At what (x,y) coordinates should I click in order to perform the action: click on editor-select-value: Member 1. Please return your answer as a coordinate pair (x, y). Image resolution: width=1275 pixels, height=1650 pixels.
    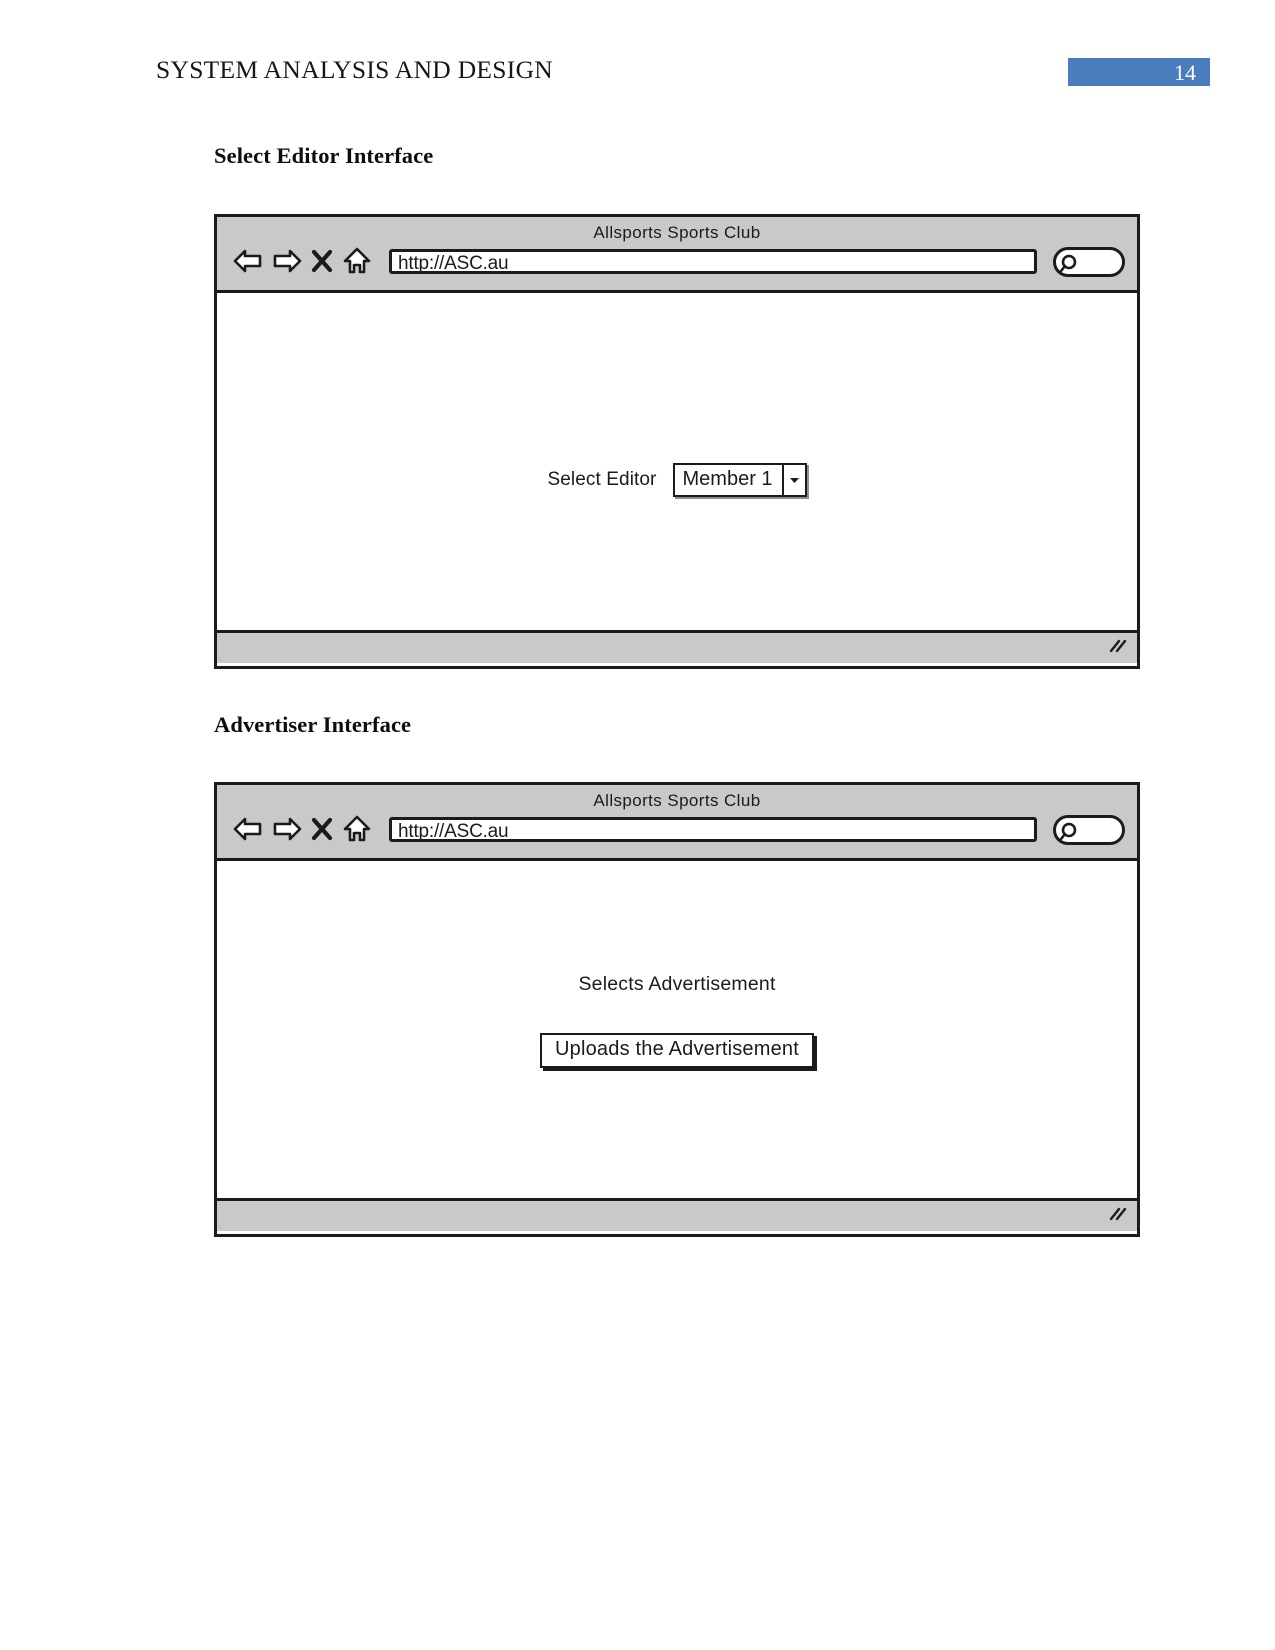
    Looking at the image, I should click on (727, 479).